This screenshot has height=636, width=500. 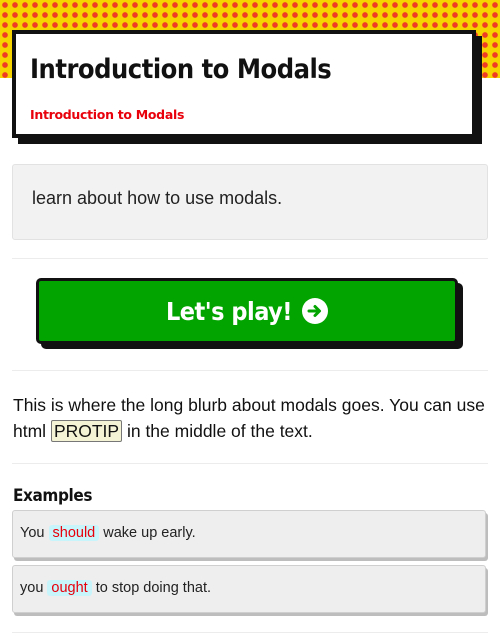 What do you see at coordinates (229, 311) in the screenshot?
I see `lets-play-label: Let's play!` at bounding box center [229, 311].